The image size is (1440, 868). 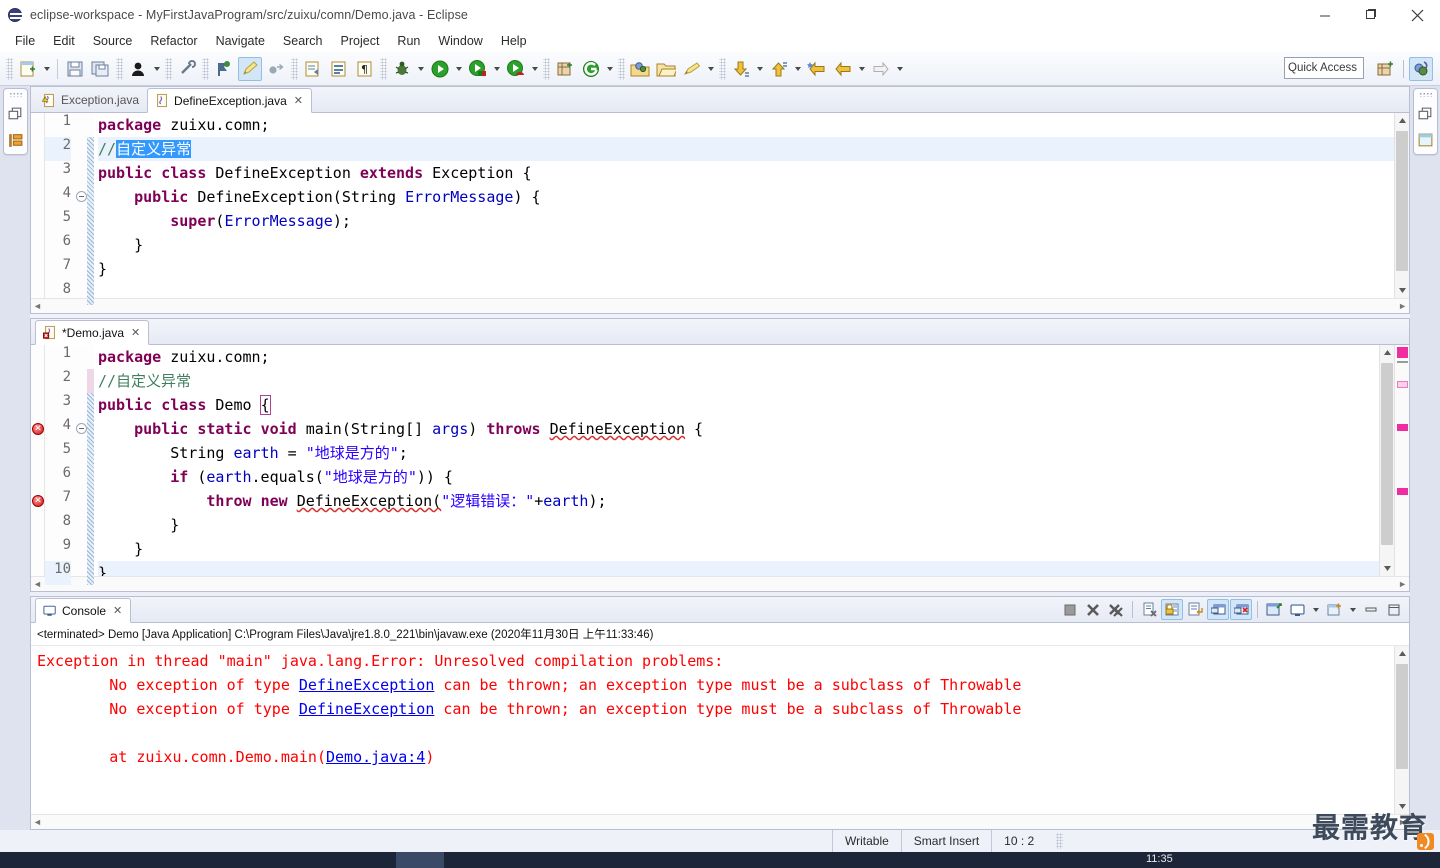 What do you see at coordinates (1401, 460) in the screenshot?
I see `overview-ruler-bottom` at bounding box center [1401, 460].